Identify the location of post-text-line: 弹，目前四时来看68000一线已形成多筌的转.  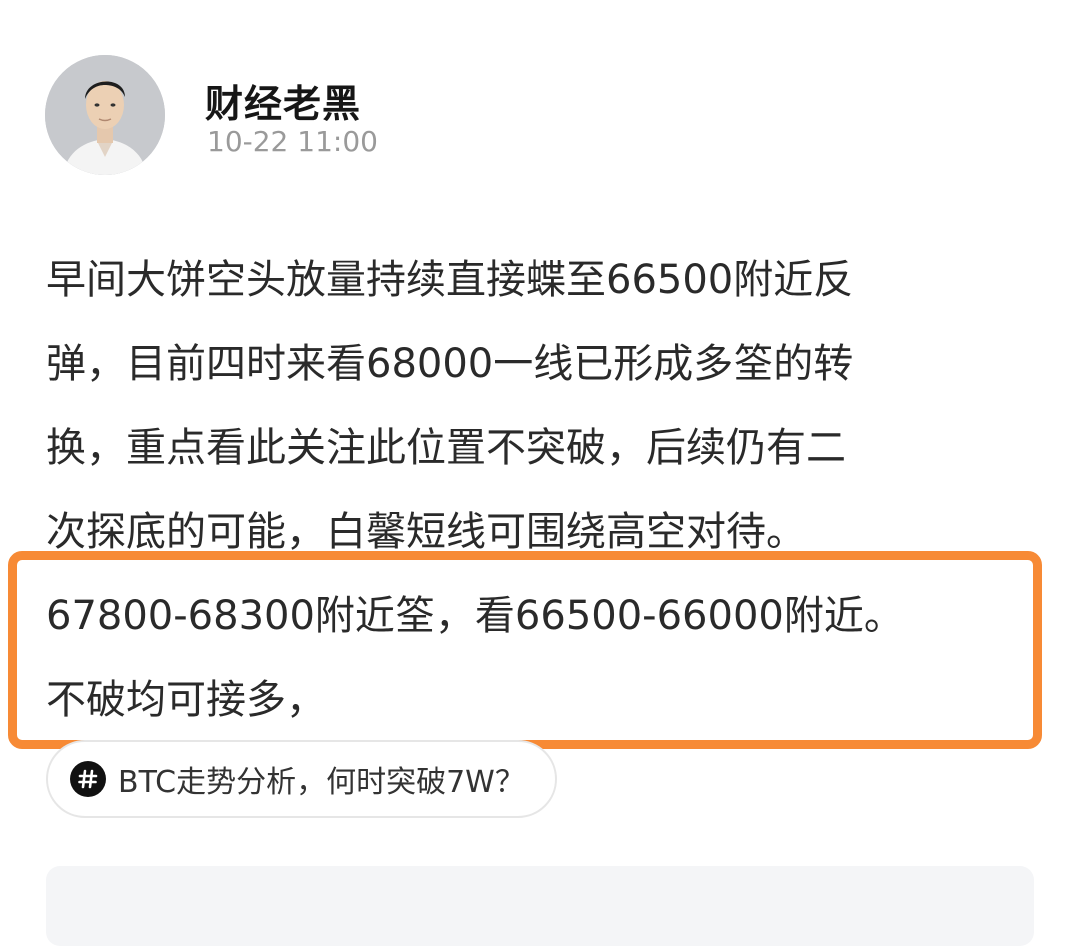
(450, 364).